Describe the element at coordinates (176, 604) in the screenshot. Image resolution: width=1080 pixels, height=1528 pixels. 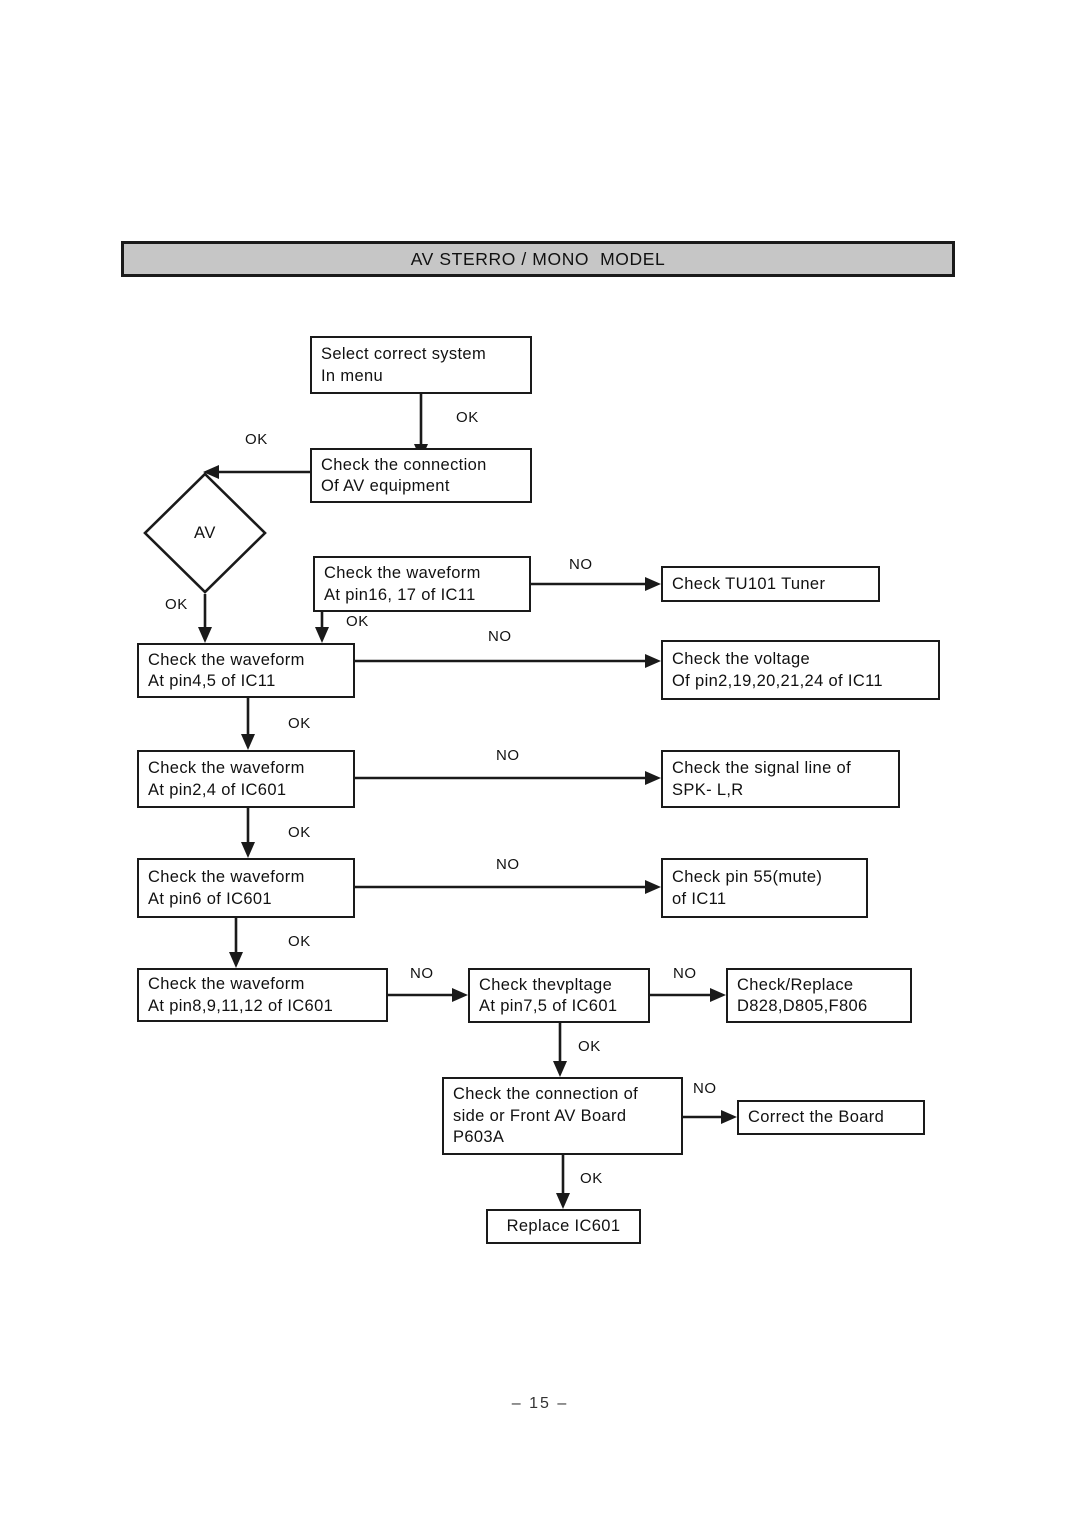
I see `edge-label-ok-av-to-pin4-5: OK` at that location.